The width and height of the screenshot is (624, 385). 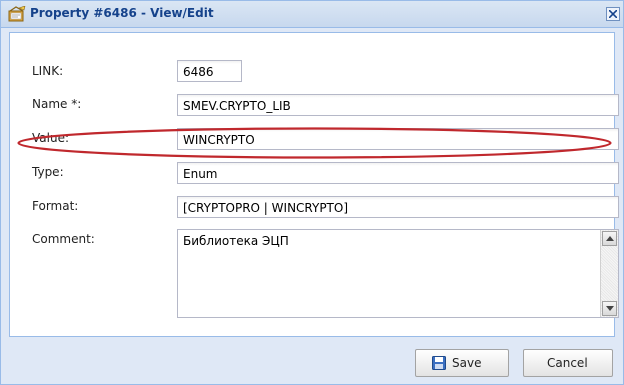 What do you see at coordinates (398, 105) in the screenshot?
I see `name-field: SMEV.CRYPTO_LIB` at bounding box center [398, 105].